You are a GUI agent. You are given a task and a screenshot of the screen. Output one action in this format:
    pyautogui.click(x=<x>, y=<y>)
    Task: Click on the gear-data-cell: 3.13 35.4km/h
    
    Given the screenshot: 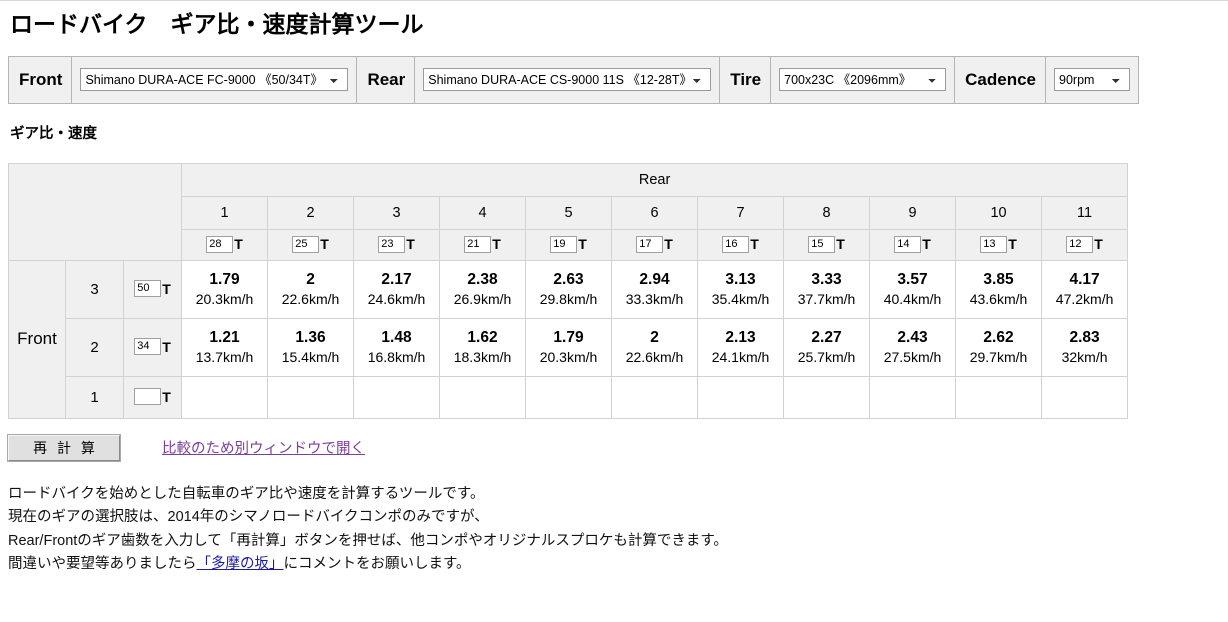 What is the action you would take?
    pyautogui.click(x=741, y=289)
    